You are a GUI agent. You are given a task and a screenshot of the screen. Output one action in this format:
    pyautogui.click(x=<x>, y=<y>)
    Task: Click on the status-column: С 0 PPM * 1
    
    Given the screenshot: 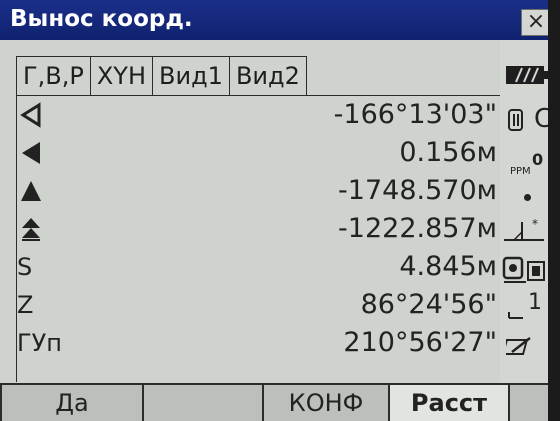 What is the action you would take?
    pyautogui.click(x=524, y=211)
    